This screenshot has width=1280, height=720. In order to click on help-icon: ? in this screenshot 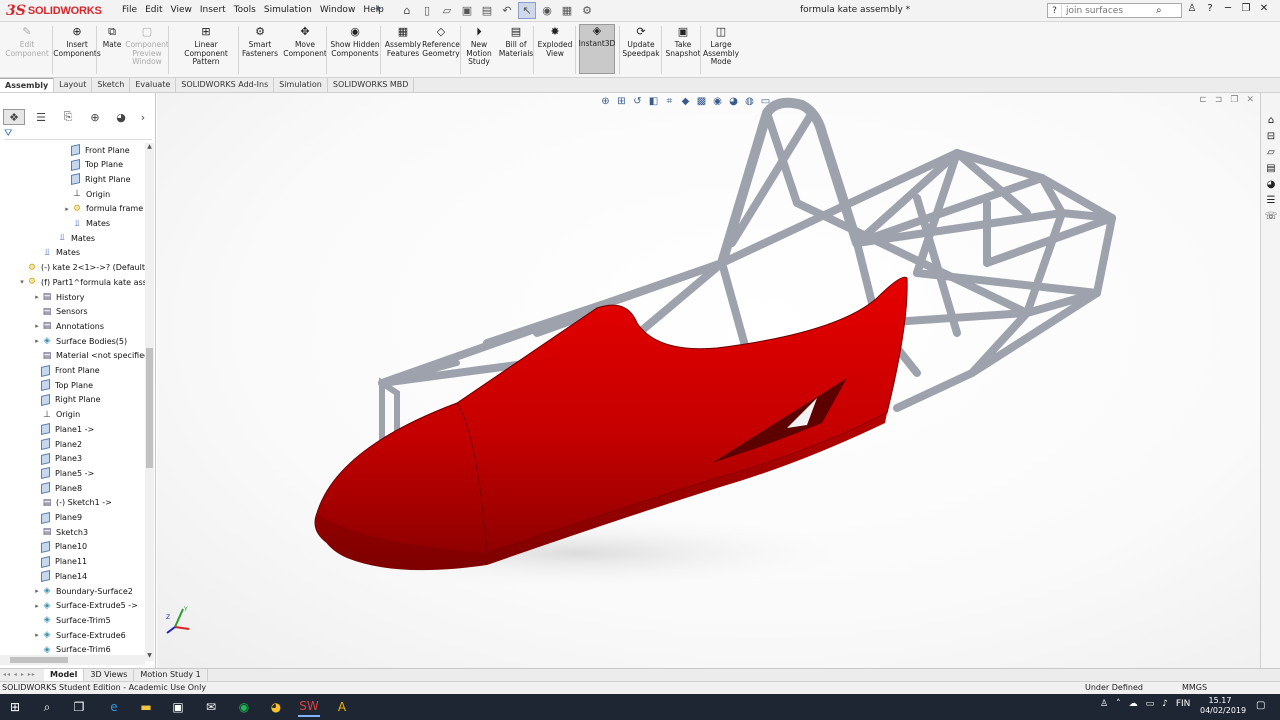, I will do `click(1210, 8)`.